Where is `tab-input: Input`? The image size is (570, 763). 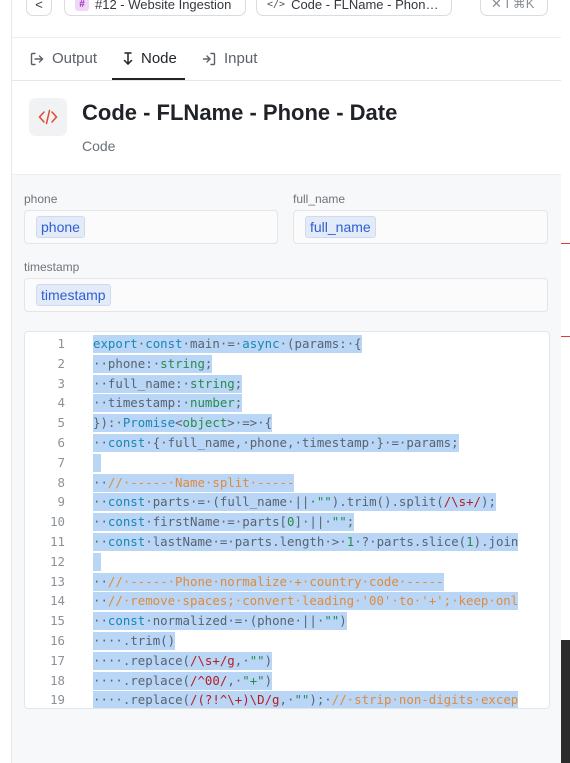
tab-input: Input is located at coordinates (229, 58).